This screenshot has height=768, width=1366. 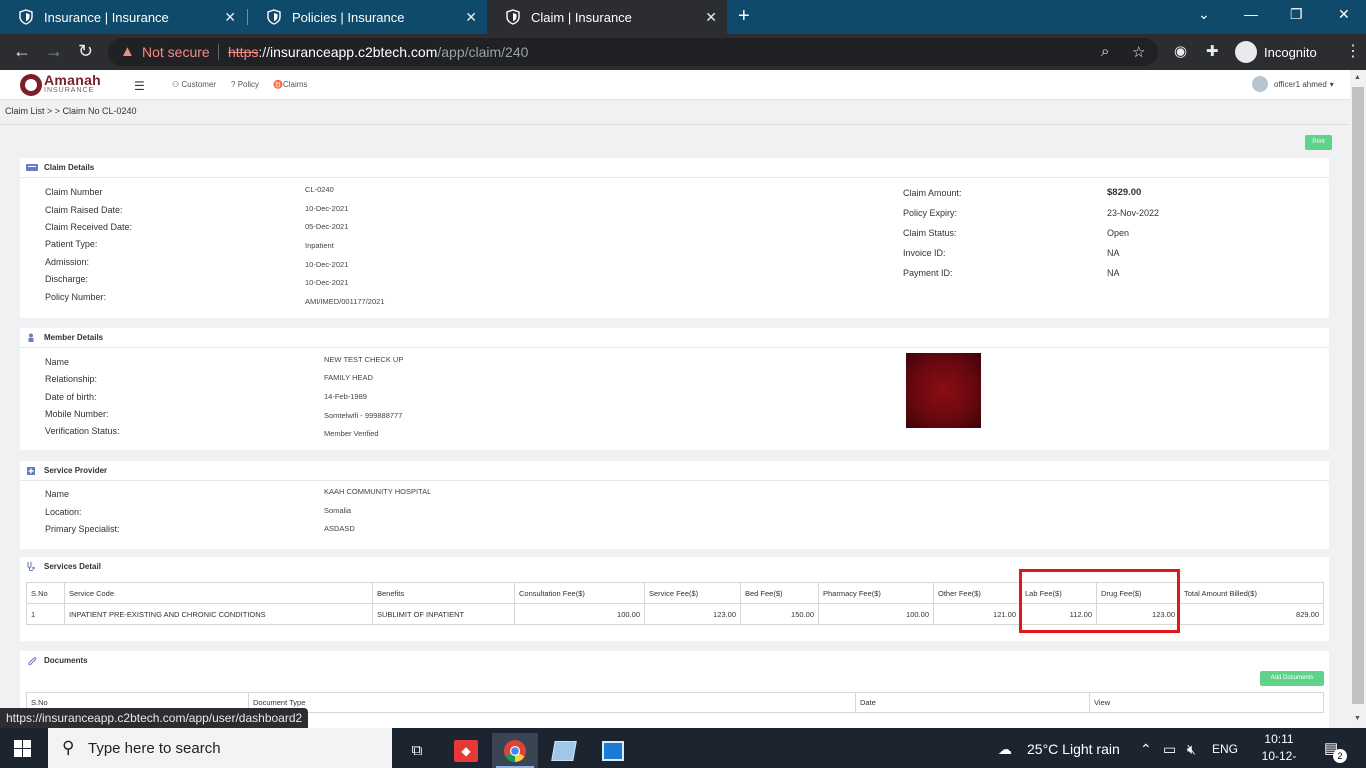 I want to click on nav-customer: ⚇ Customer, so click(x=194, y=84).